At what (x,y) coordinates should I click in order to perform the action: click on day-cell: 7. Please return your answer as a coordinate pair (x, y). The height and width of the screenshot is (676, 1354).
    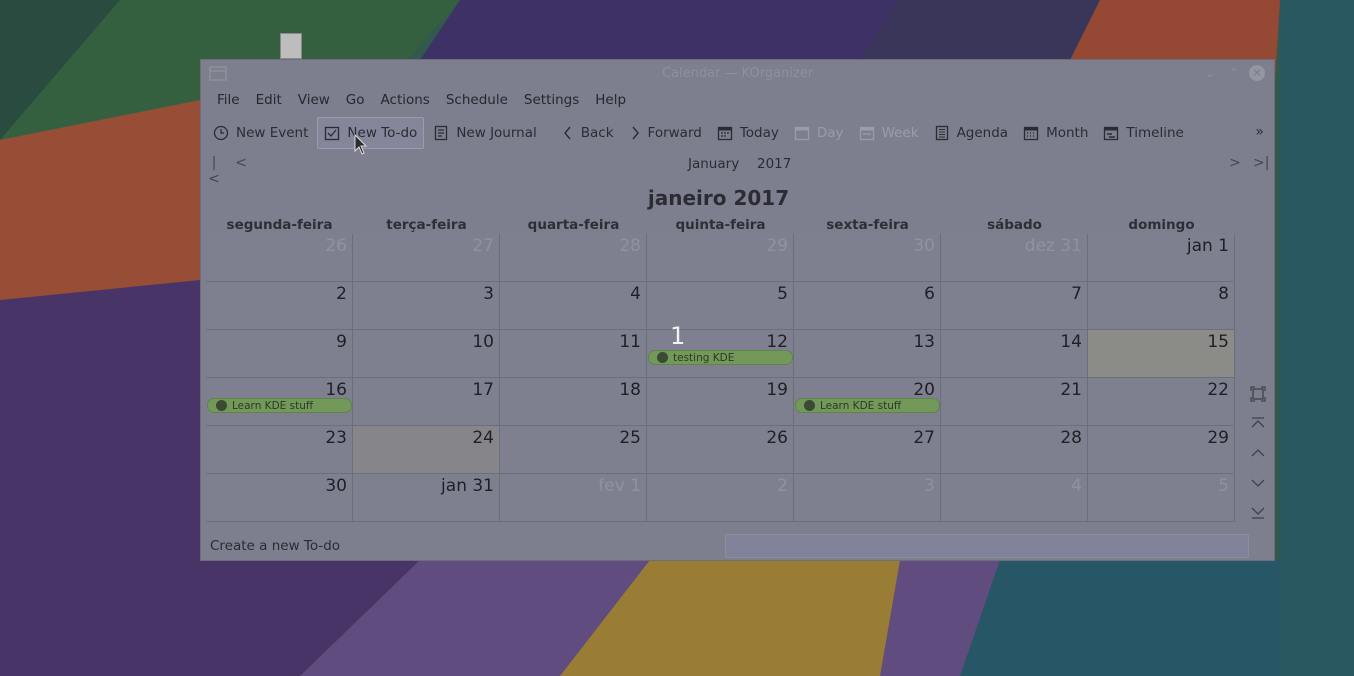
    Looking at the image, I should click on (1014, 306).